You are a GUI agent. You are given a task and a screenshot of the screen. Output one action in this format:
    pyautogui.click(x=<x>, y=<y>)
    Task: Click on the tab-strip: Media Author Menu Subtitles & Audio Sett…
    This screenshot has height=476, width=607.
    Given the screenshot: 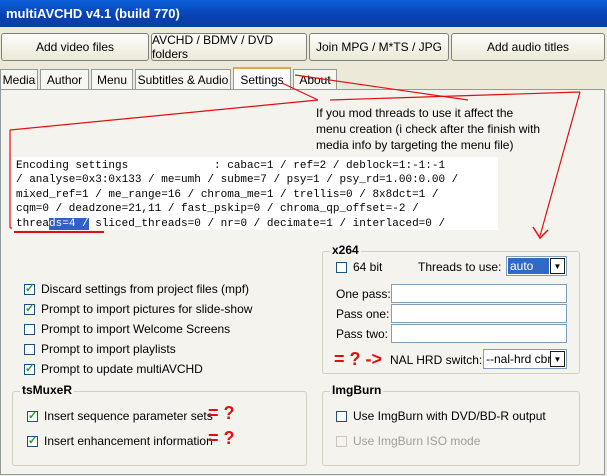 What is the action you would take?
    pyautogui.click(x=303, y=78)
    